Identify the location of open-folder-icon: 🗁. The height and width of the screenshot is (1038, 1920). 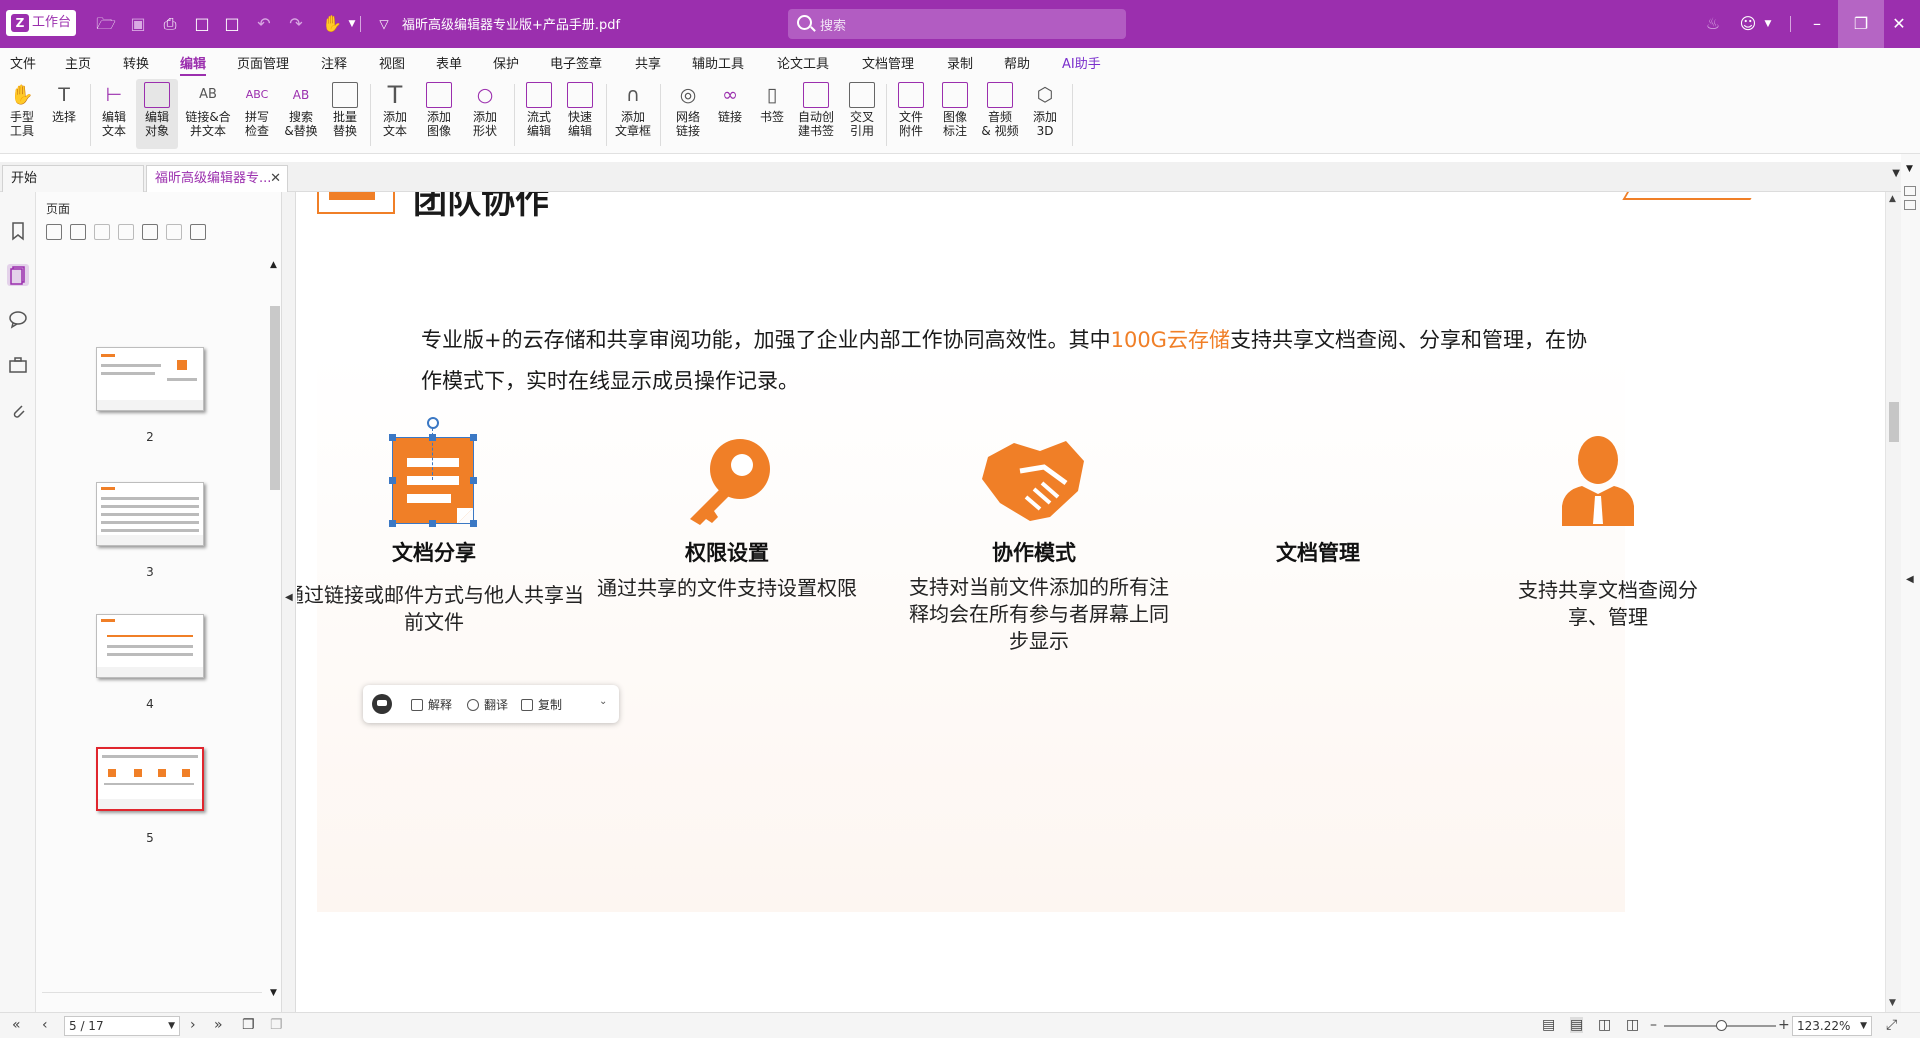
(106, 24).